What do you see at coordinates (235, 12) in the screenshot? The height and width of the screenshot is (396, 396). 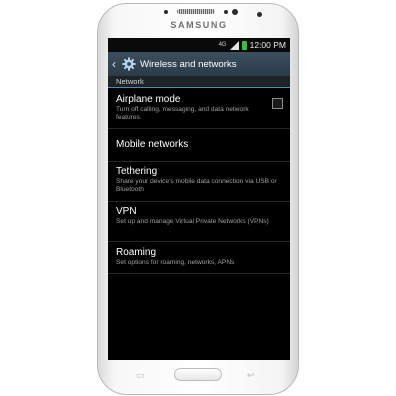 I see `camera-lens` at bounding box center [235, 12].